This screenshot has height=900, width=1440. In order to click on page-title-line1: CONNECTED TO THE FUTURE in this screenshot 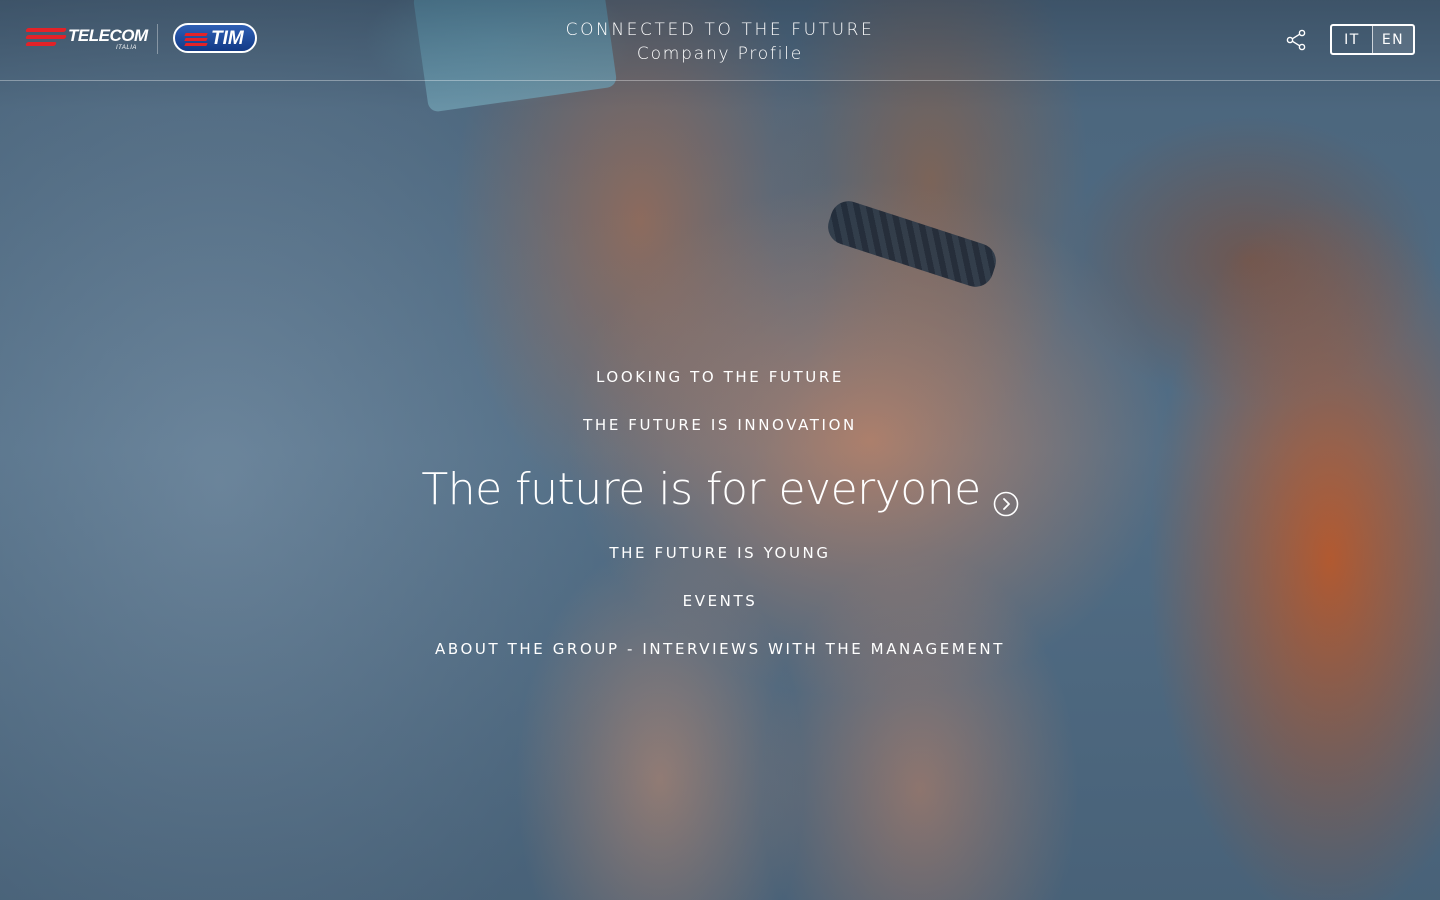, I will do `click(720, 30)`.